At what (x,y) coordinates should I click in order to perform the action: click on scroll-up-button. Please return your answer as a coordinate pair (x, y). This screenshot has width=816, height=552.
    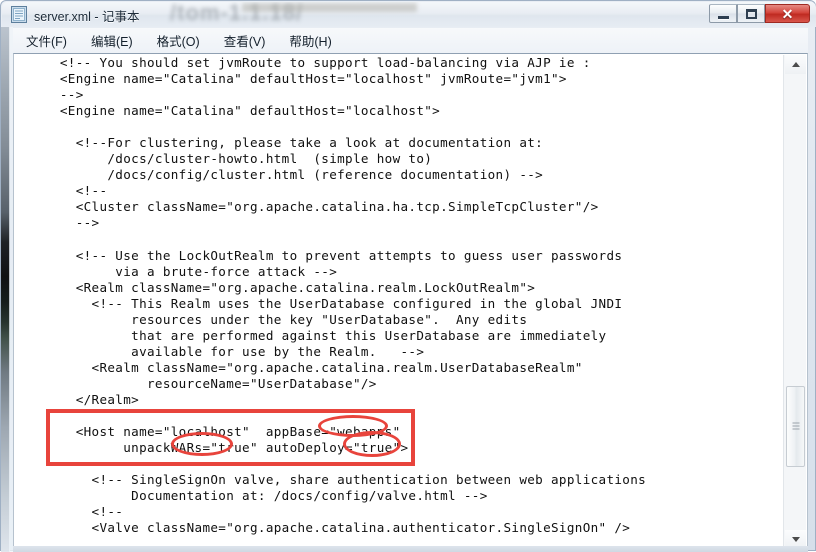
    Looking at the image, I should click on (795, 64).